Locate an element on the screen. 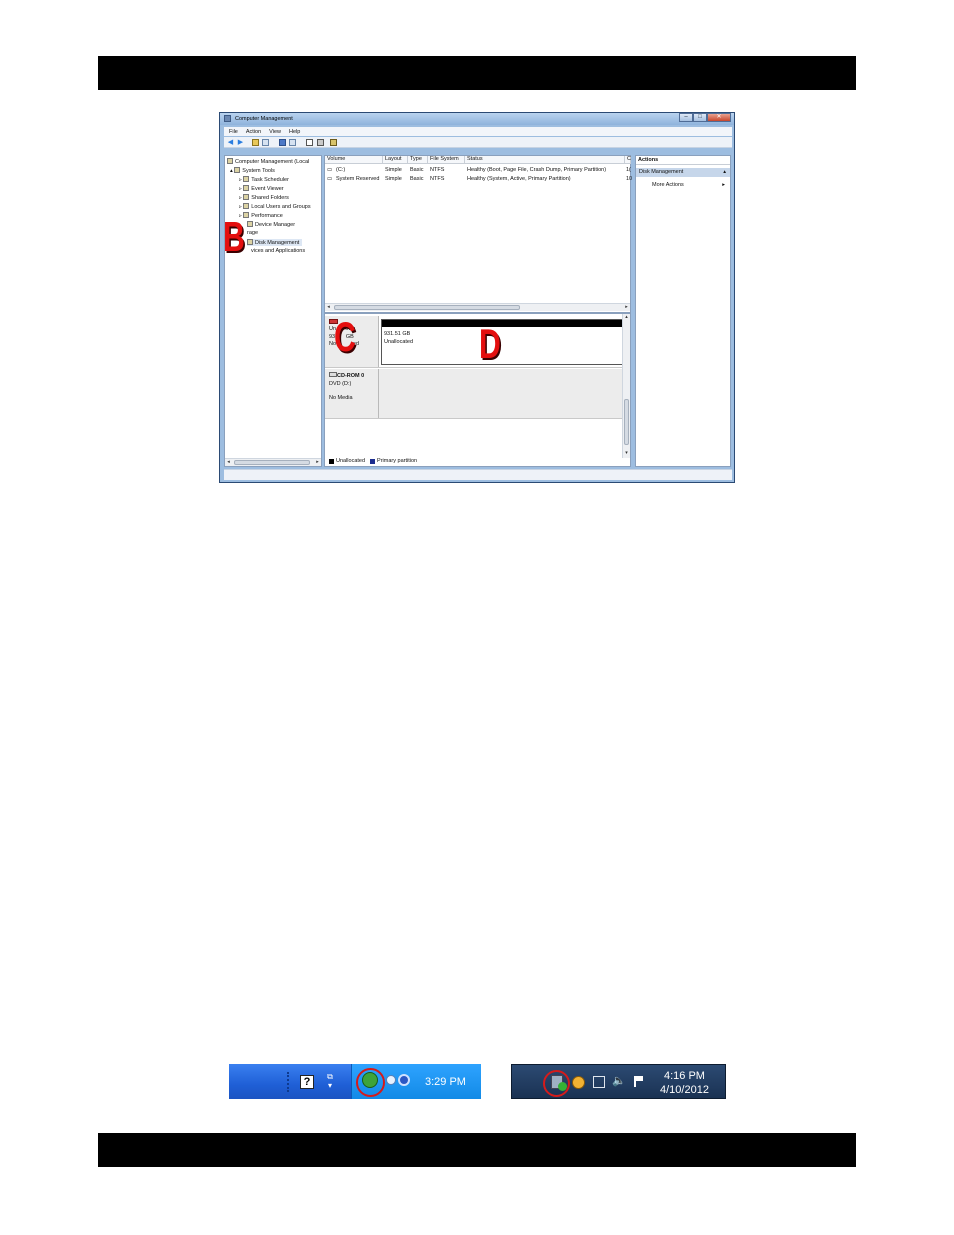 The image size is (954, 1235). help-icon is located at coordinates (282, 142).